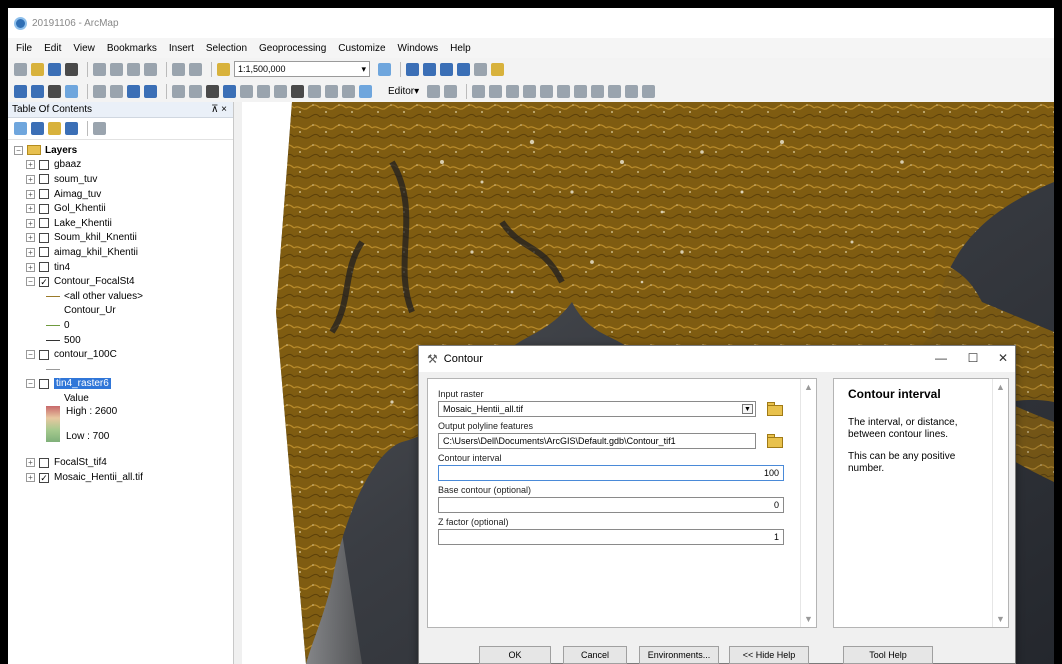 Image resolution: width=1062 pixels, height=664 pixels. I want to click on forward-extent-icon, so click(150, 91).